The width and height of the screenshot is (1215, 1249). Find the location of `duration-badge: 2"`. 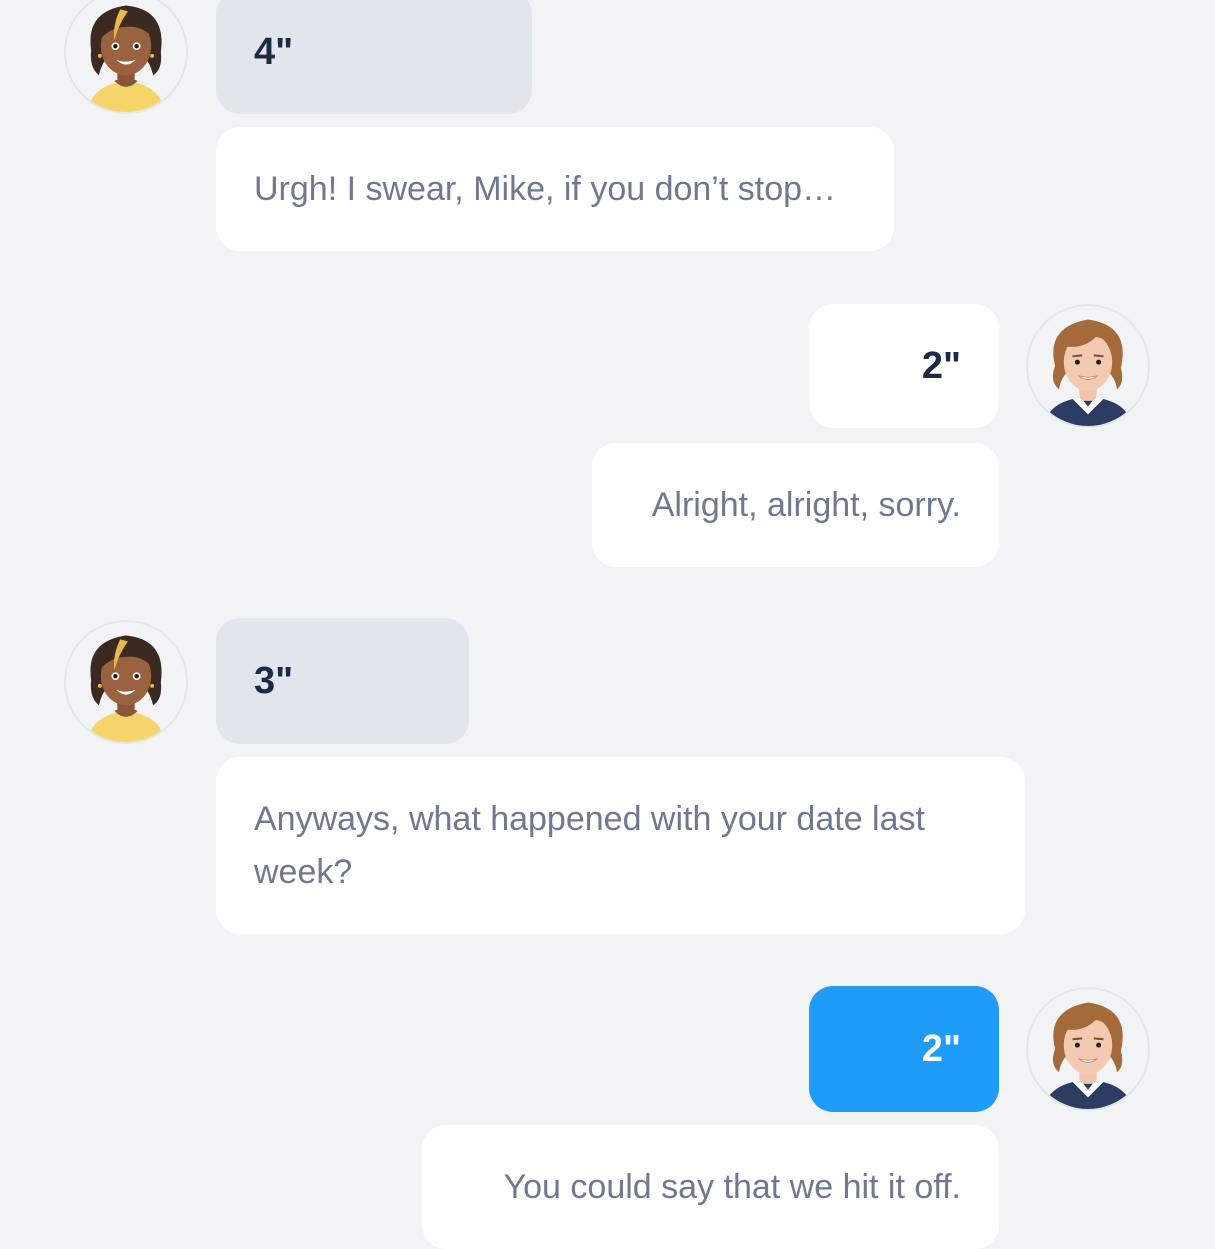

duration-badge: 2" is located at coordinates (904, 366).